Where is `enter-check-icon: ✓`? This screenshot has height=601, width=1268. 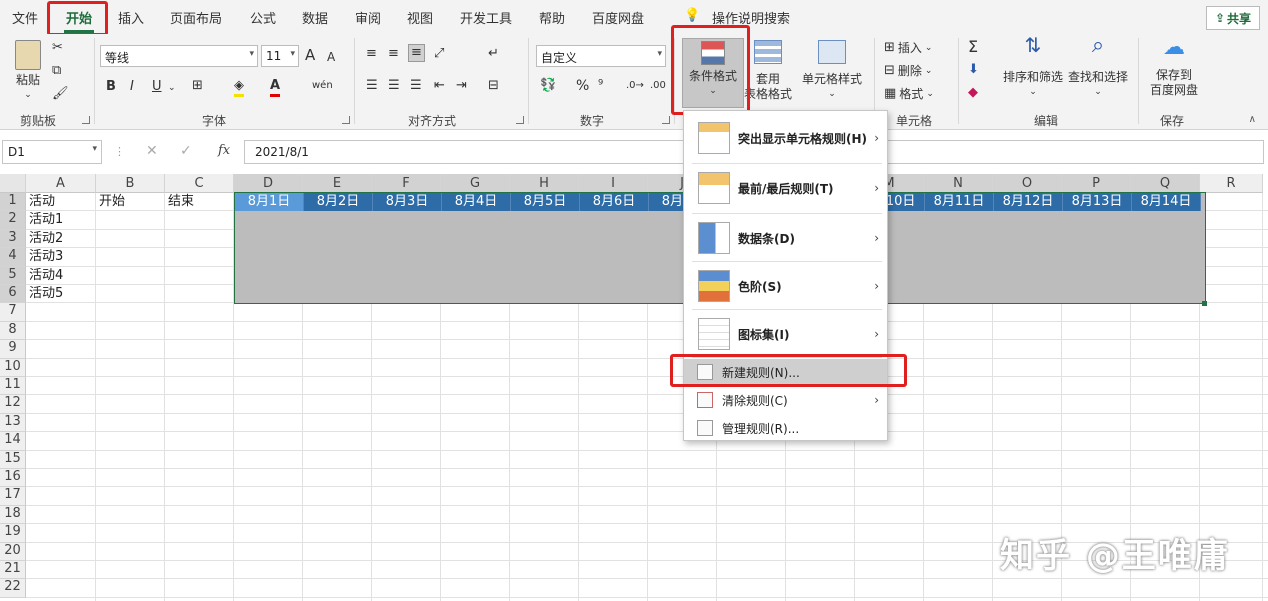 enter-check-icon: ✓ is located at coordinates (186, 151).